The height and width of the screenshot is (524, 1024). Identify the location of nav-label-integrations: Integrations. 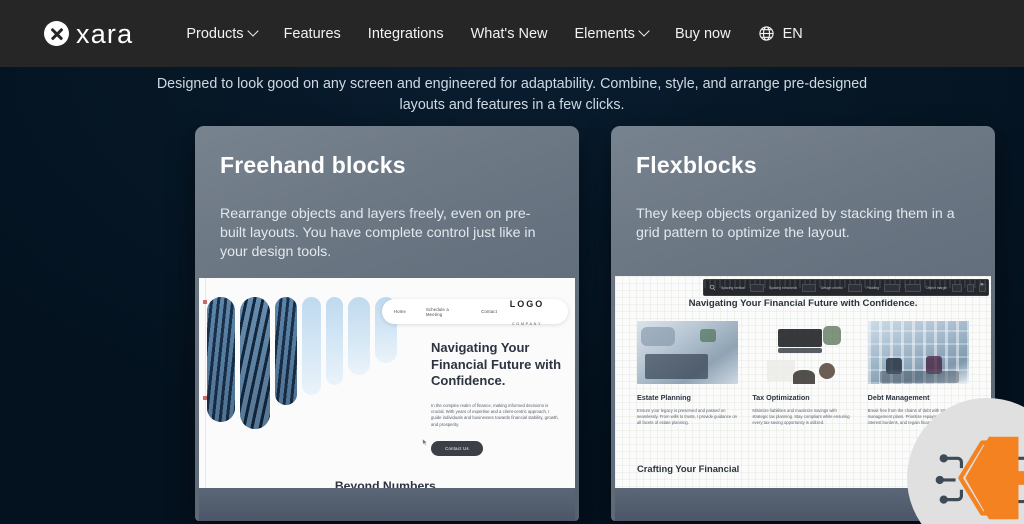
(405, 33).